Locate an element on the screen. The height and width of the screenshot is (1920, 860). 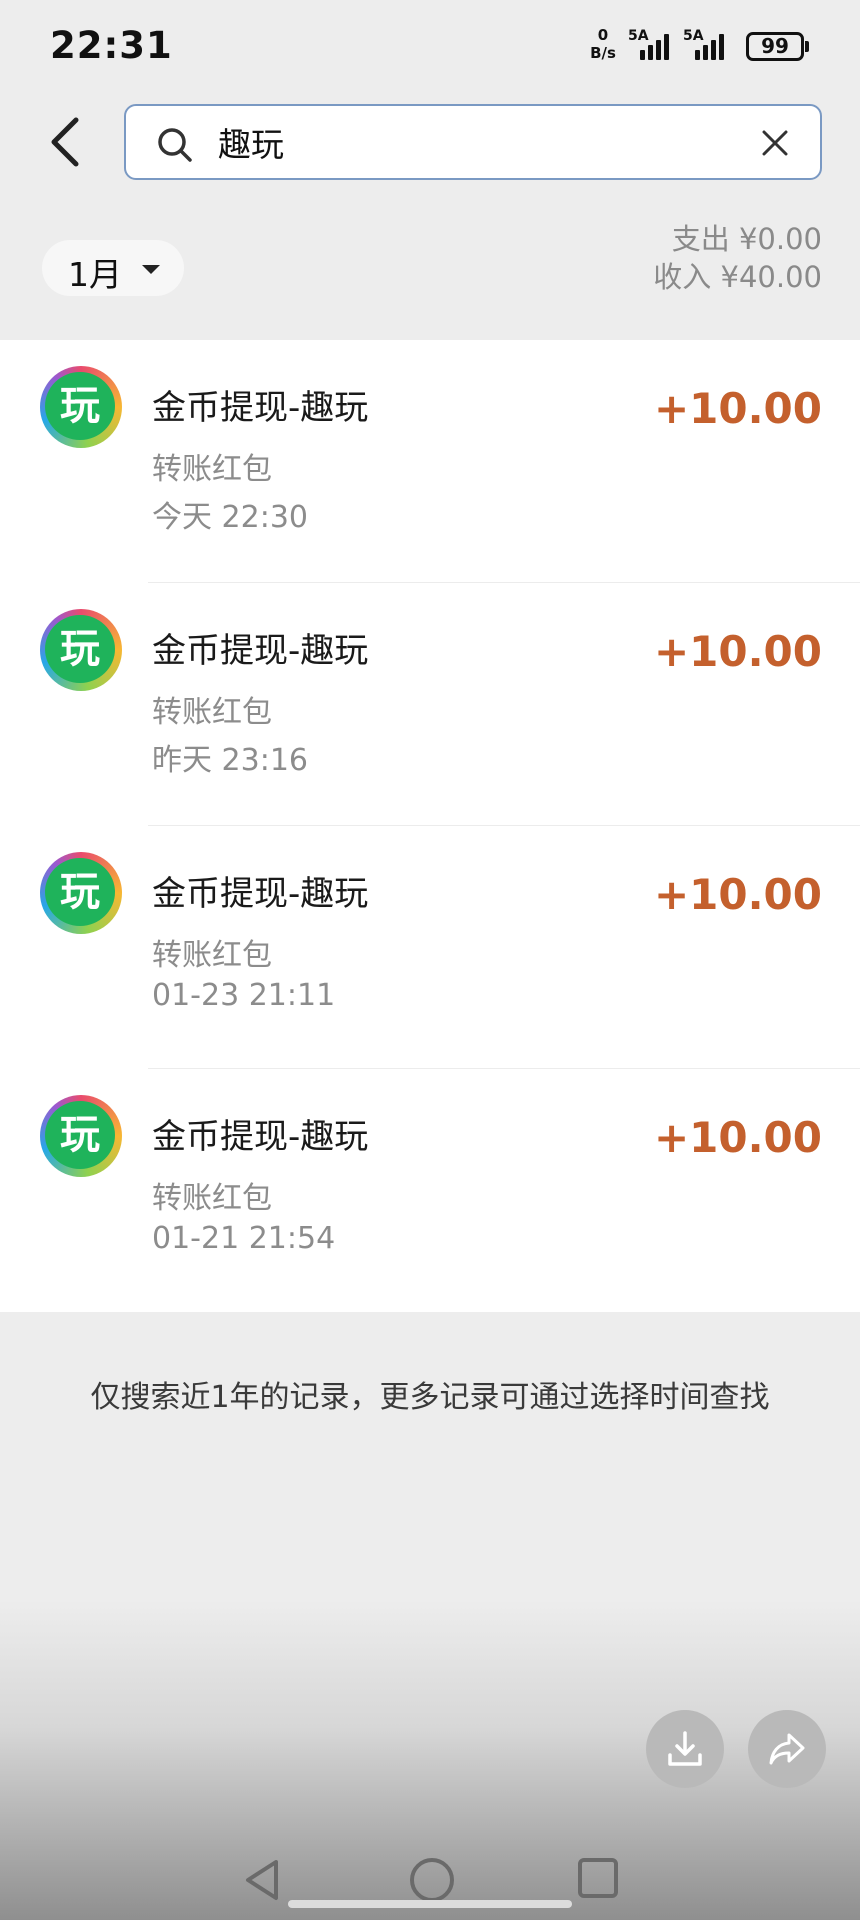
status-bar: 22:31 0 B/s 5A 5A 99 is located at coordinates (430, 46).